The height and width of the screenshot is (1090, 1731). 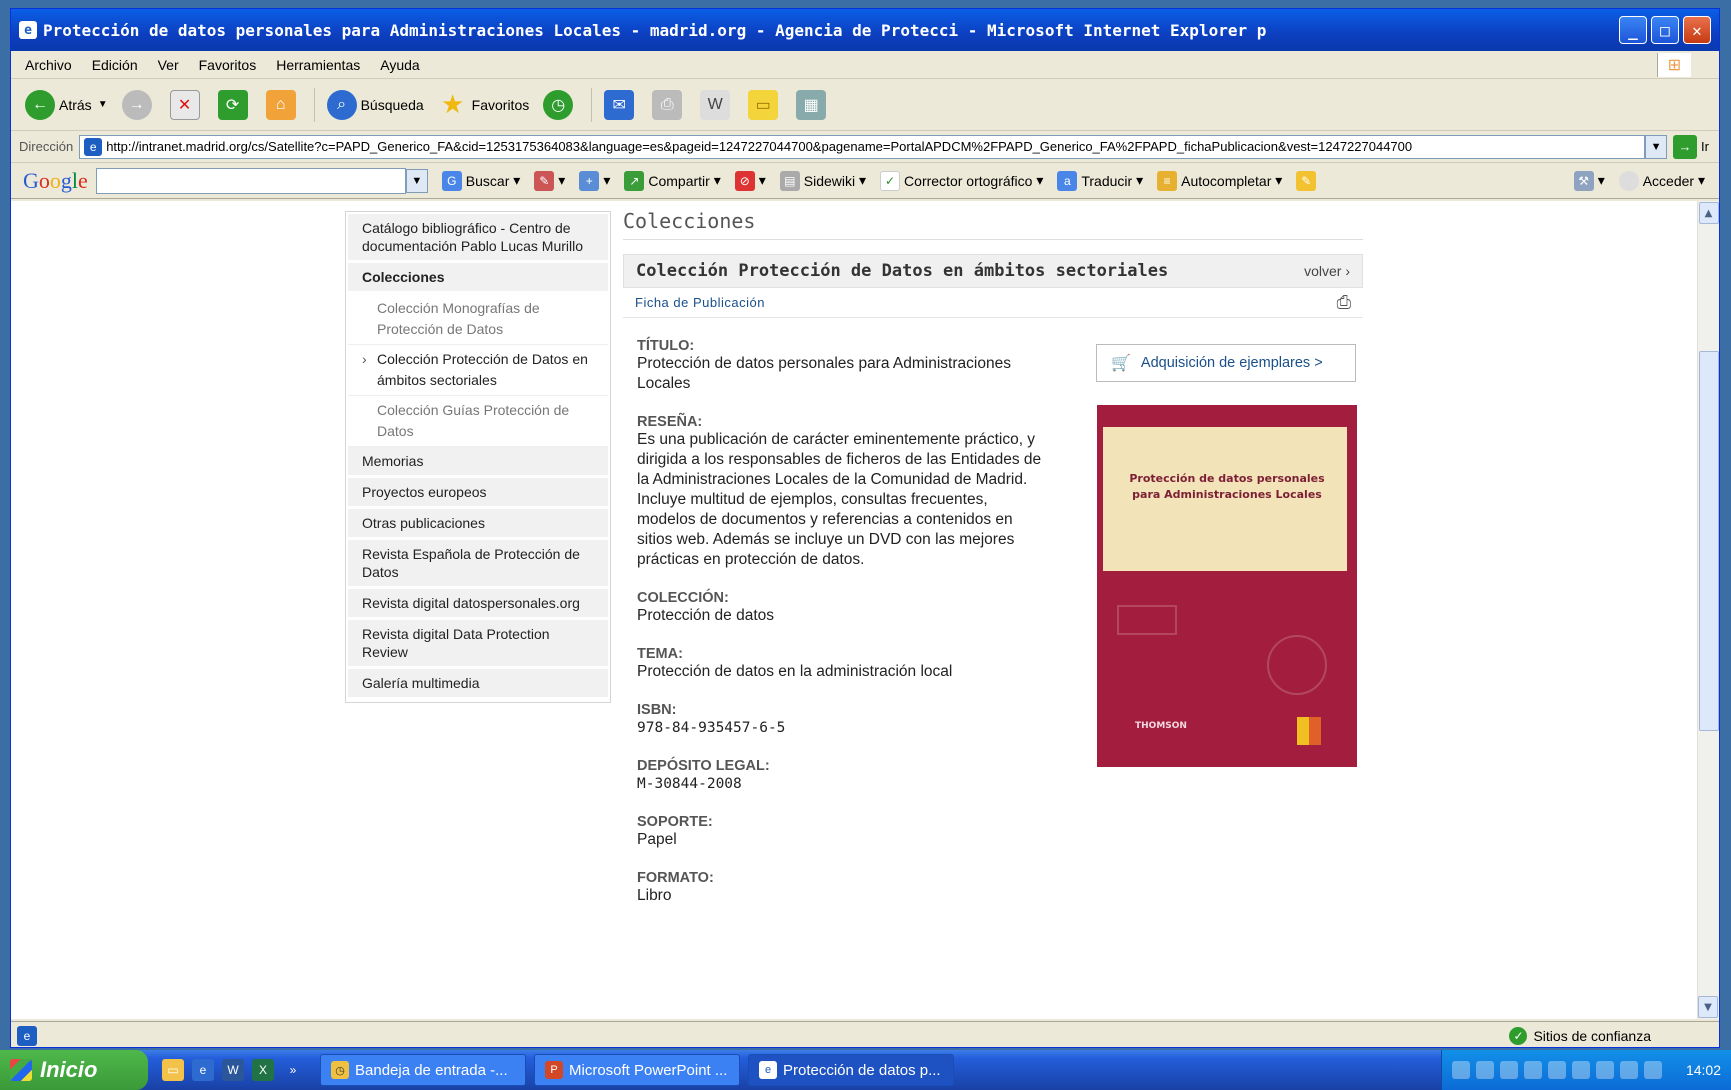 I want to click on tray-chart-icon, so click(x=1653, y=1070).